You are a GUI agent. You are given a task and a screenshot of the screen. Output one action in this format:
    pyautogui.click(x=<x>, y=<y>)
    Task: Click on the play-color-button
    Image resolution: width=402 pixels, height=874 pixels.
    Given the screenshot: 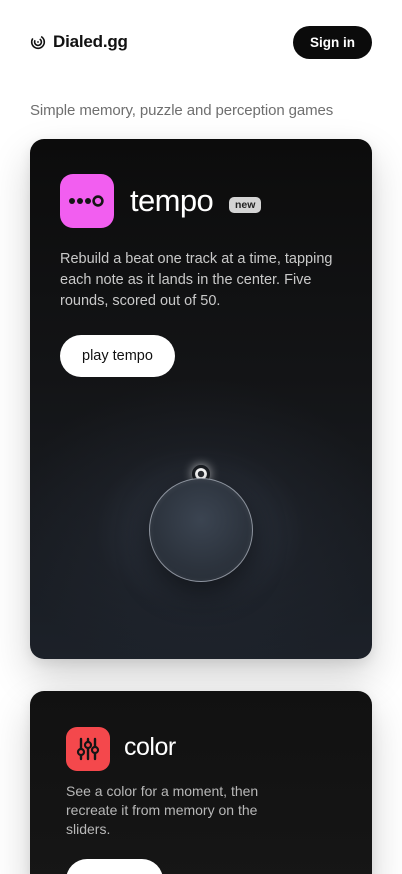 What is the action you would take?
    pyautogui.click(x=114, y=866)
    